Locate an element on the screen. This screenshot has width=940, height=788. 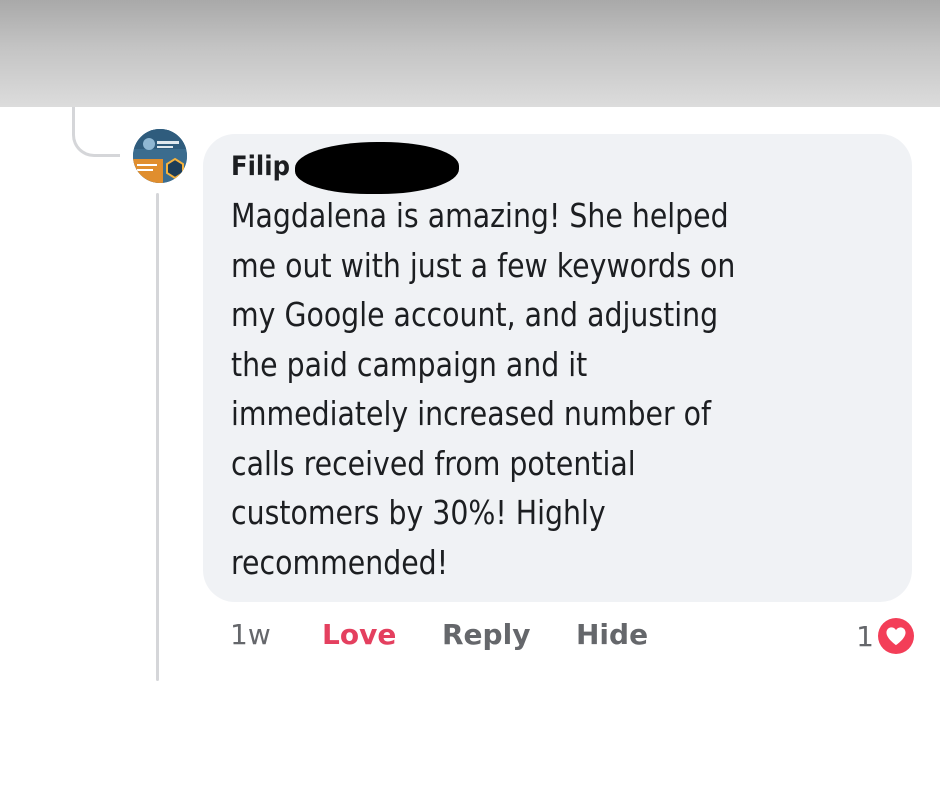
avatar-image is located at coordinates (160, 156).